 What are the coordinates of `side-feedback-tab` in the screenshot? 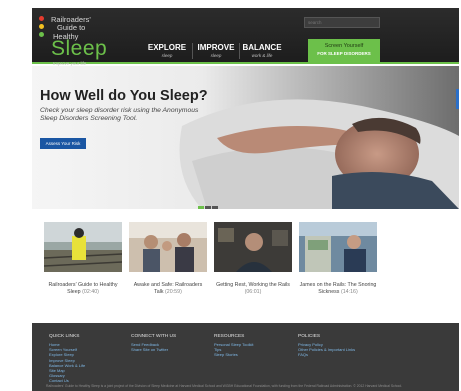 It's located at (457, 99).